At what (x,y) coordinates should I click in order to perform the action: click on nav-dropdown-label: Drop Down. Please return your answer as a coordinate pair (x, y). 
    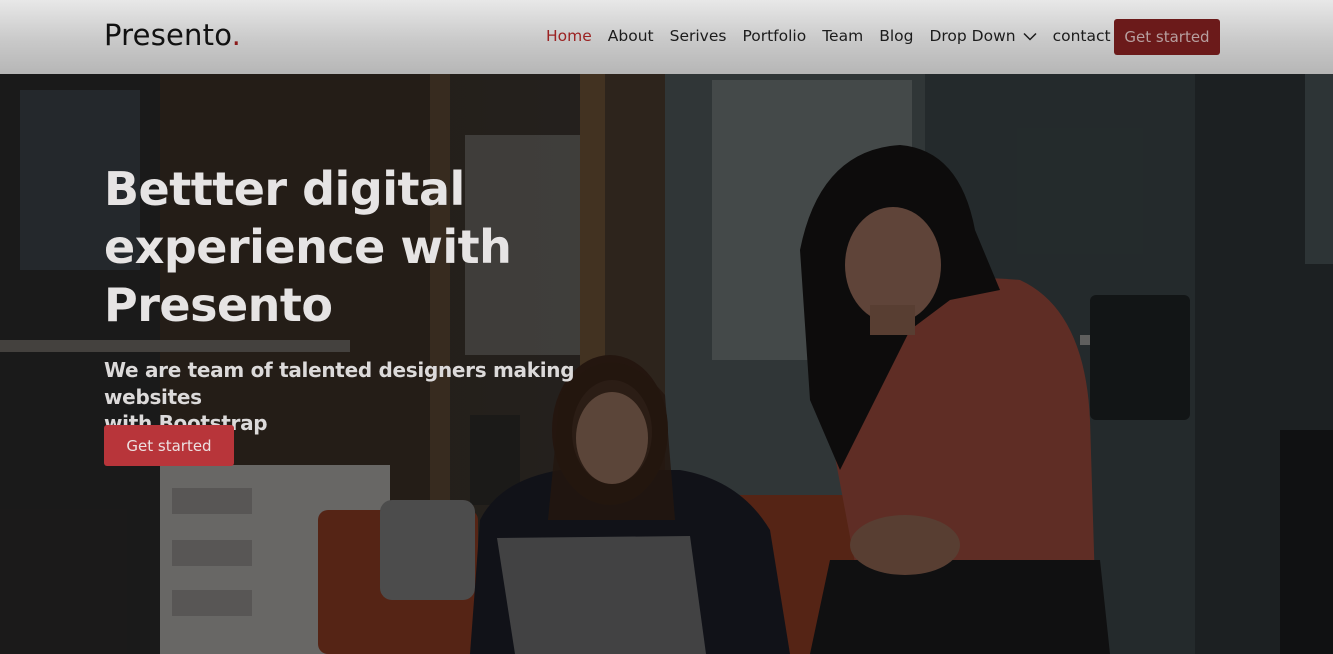
    Looking at the image, I should click on (972, 36).